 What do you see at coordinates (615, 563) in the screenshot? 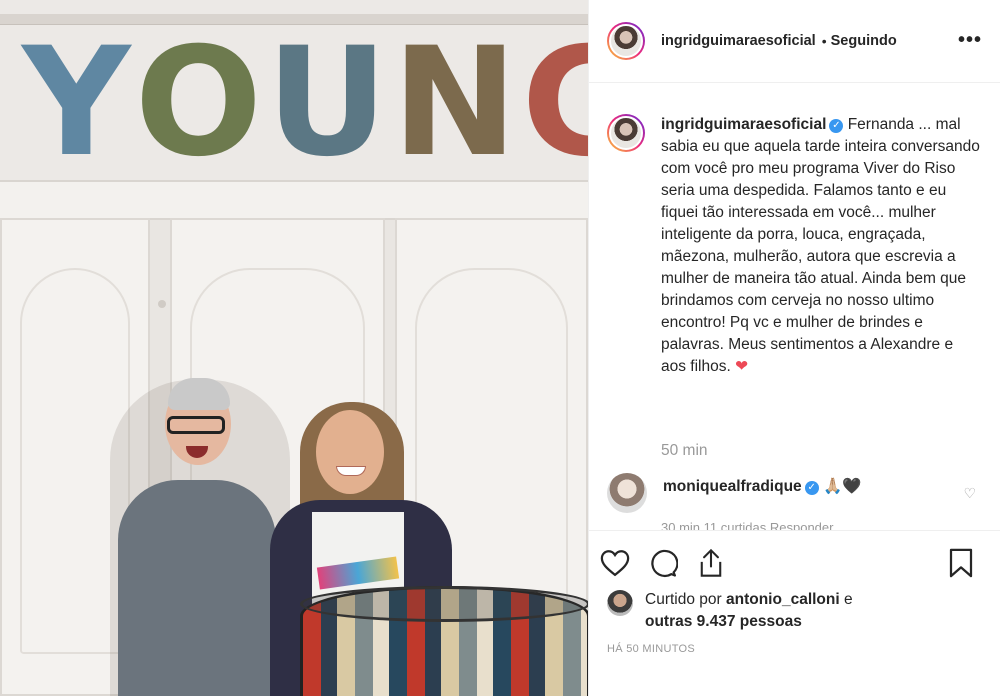
I see `like-heart-icon` at bounding box center [615, 563].